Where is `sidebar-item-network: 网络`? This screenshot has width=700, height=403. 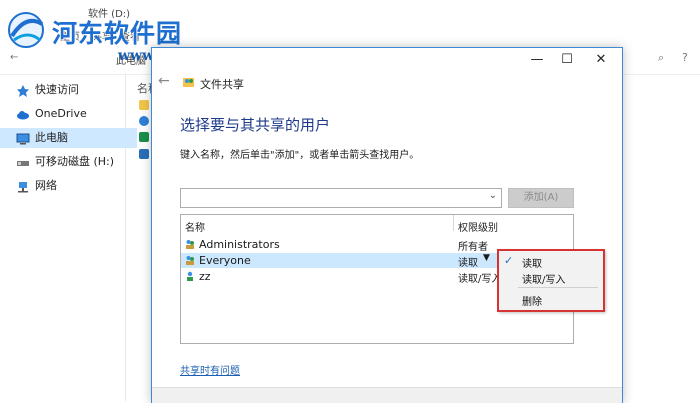 sidebar-item-network: 网络 is located at coordinates (36, 186).